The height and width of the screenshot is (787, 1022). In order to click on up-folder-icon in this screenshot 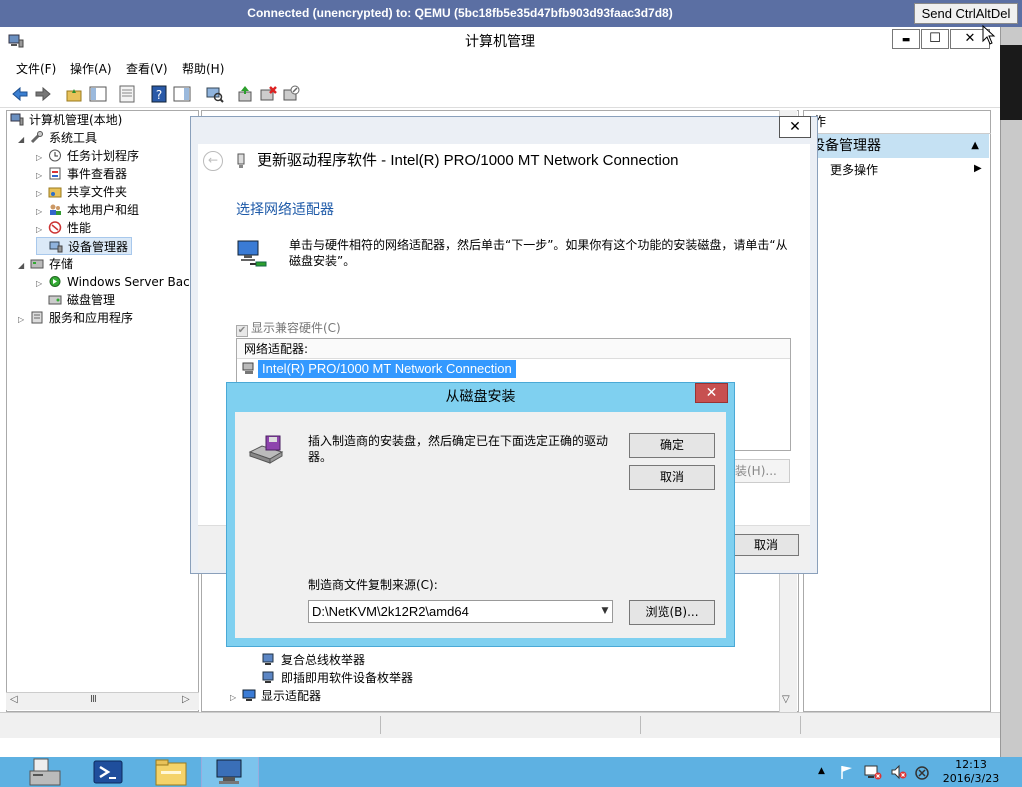, I will do `click(74, 94)`.